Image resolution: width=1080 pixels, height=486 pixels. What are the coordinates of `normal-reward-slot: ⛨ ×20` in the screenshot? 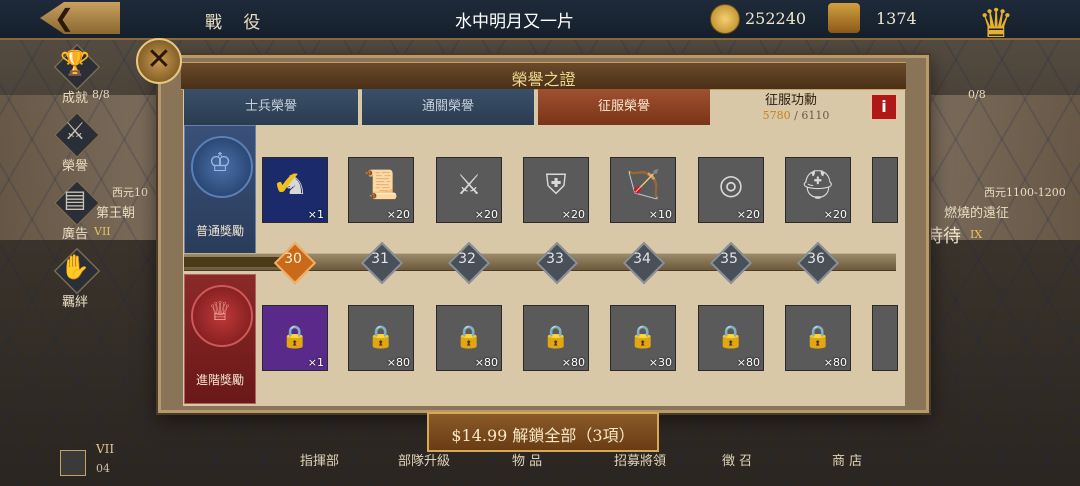 It's located at (556, 190).